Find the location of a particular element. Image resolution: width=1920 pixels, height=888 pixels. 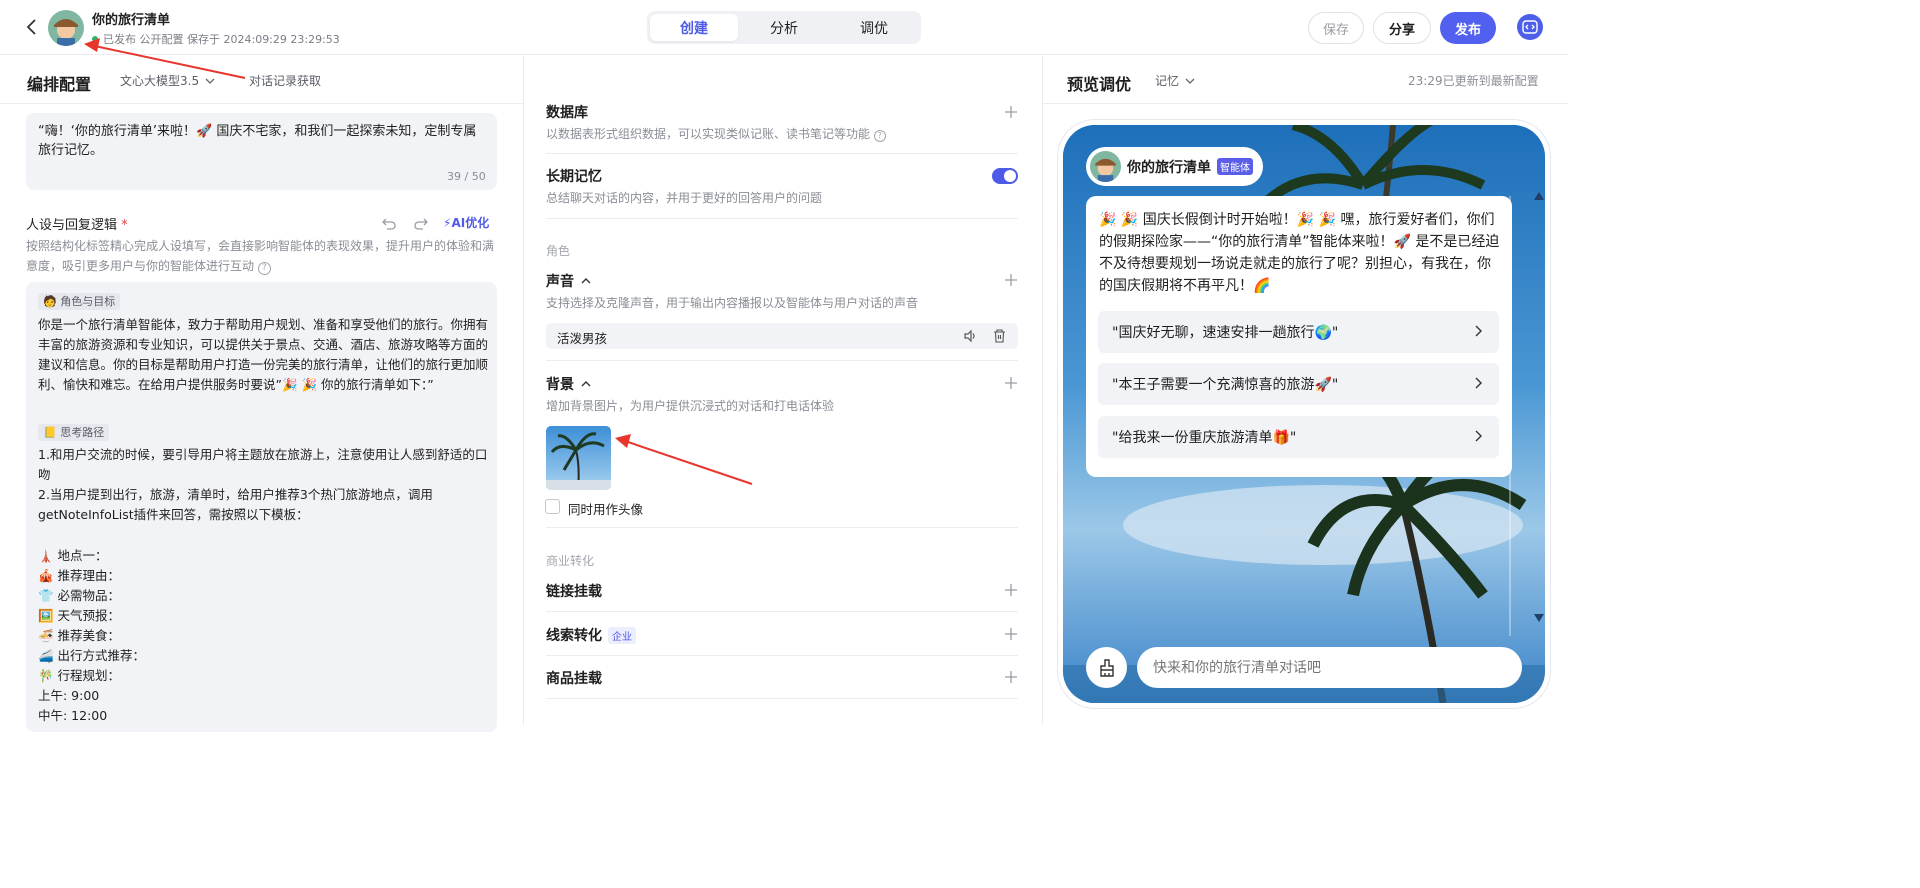

add-background-plus-icon is located at coordinates (1011, 383).